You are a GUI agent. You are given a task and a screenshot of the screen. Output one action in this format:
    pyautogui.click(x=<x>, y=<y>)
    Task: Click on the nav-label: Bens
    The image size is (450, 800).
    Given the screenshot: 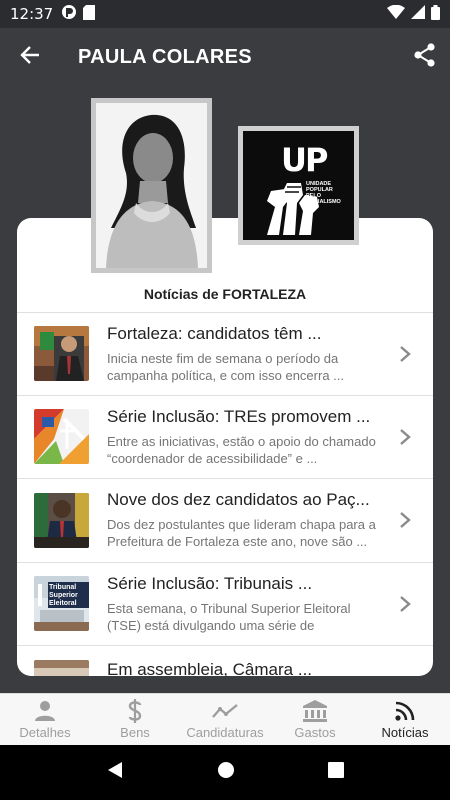 What is the action you would take?
    pyautogui.click(x=135, y=732)
    